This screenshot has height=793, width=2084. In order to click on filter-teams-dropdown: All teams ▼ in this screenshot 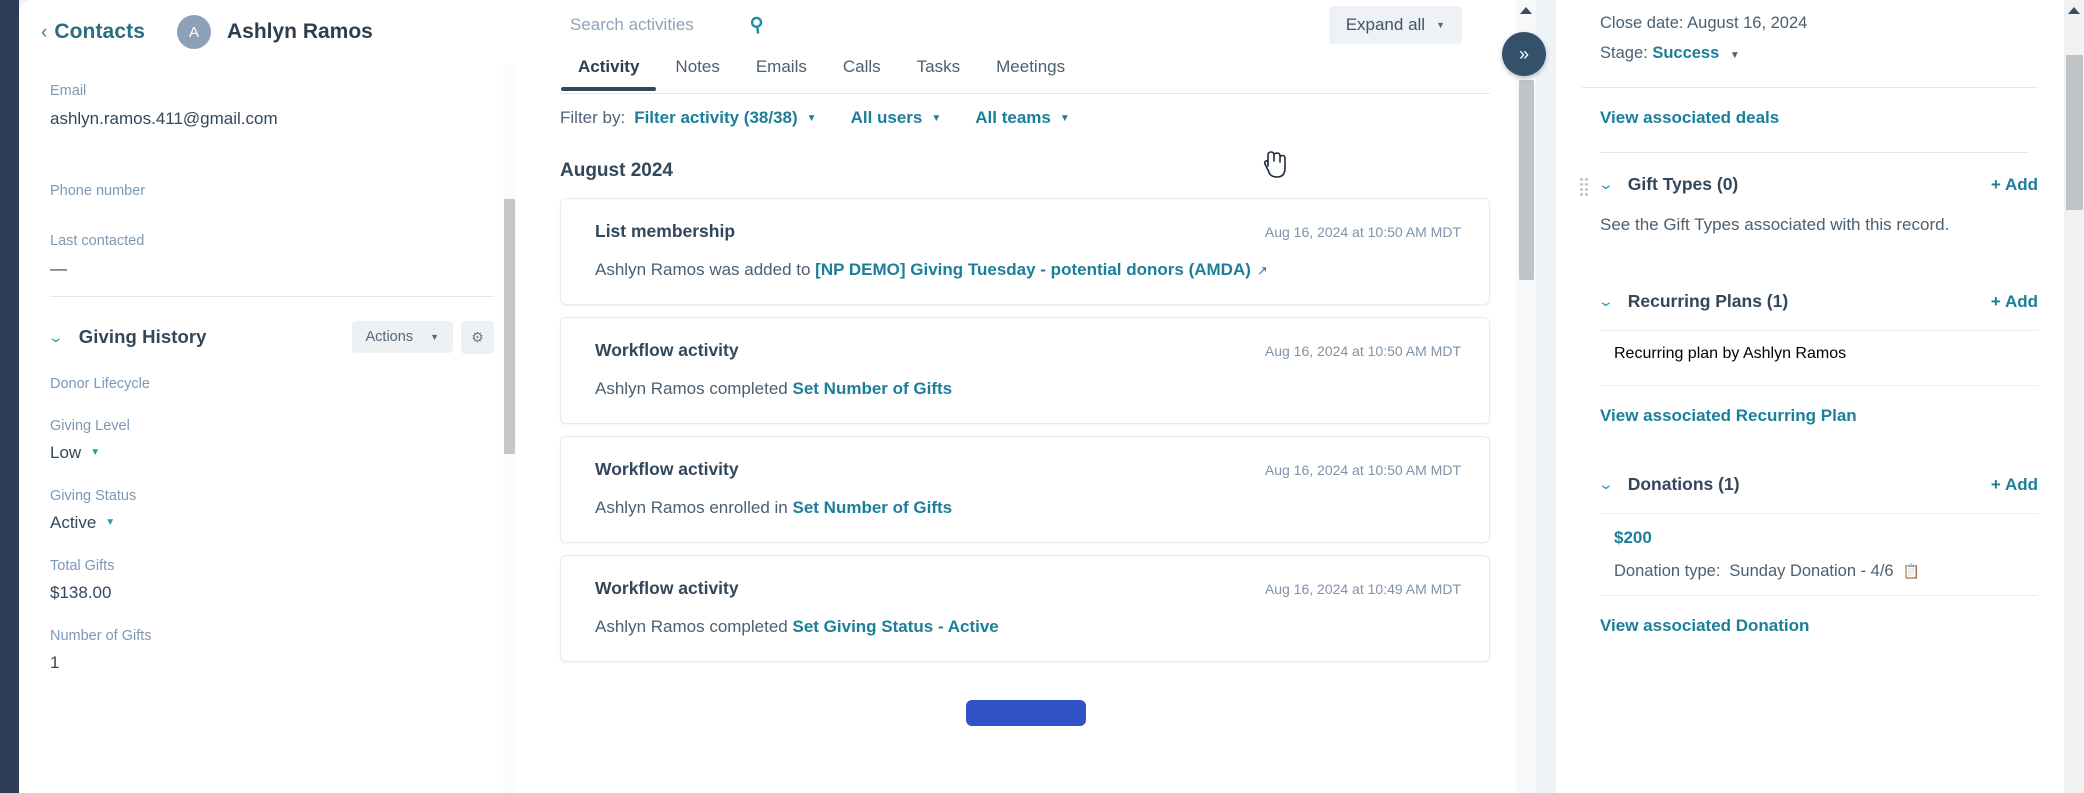, I will do `click(1022, 118)`.